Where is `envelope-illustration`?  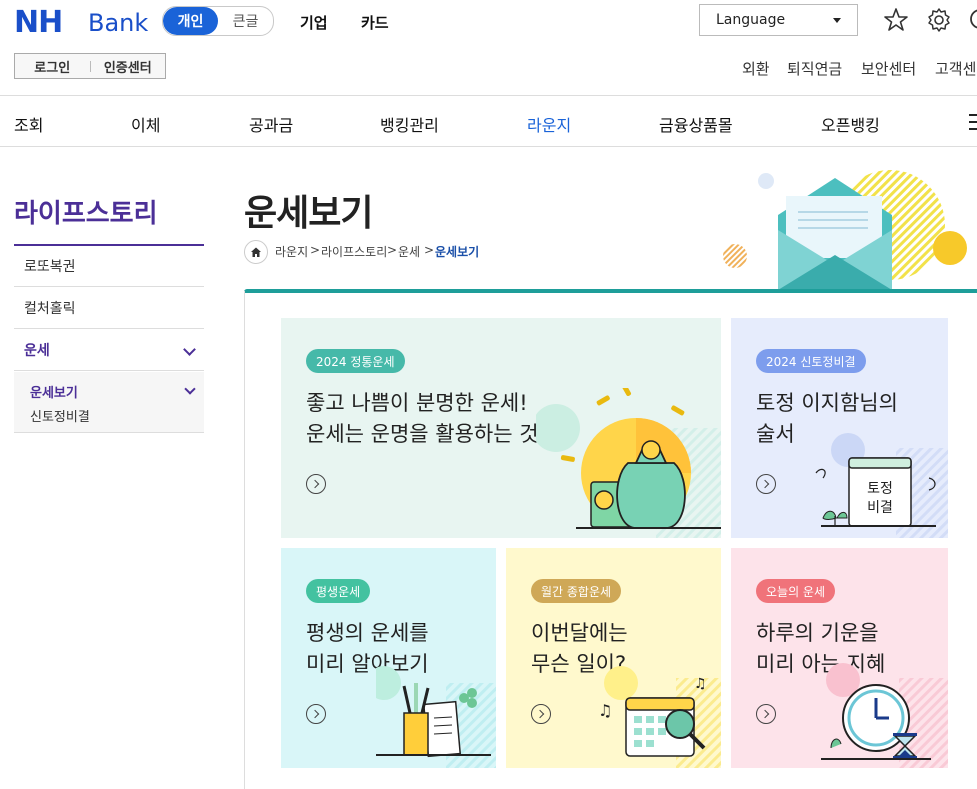
envelope-illustration is located at coordinates (845, 230).